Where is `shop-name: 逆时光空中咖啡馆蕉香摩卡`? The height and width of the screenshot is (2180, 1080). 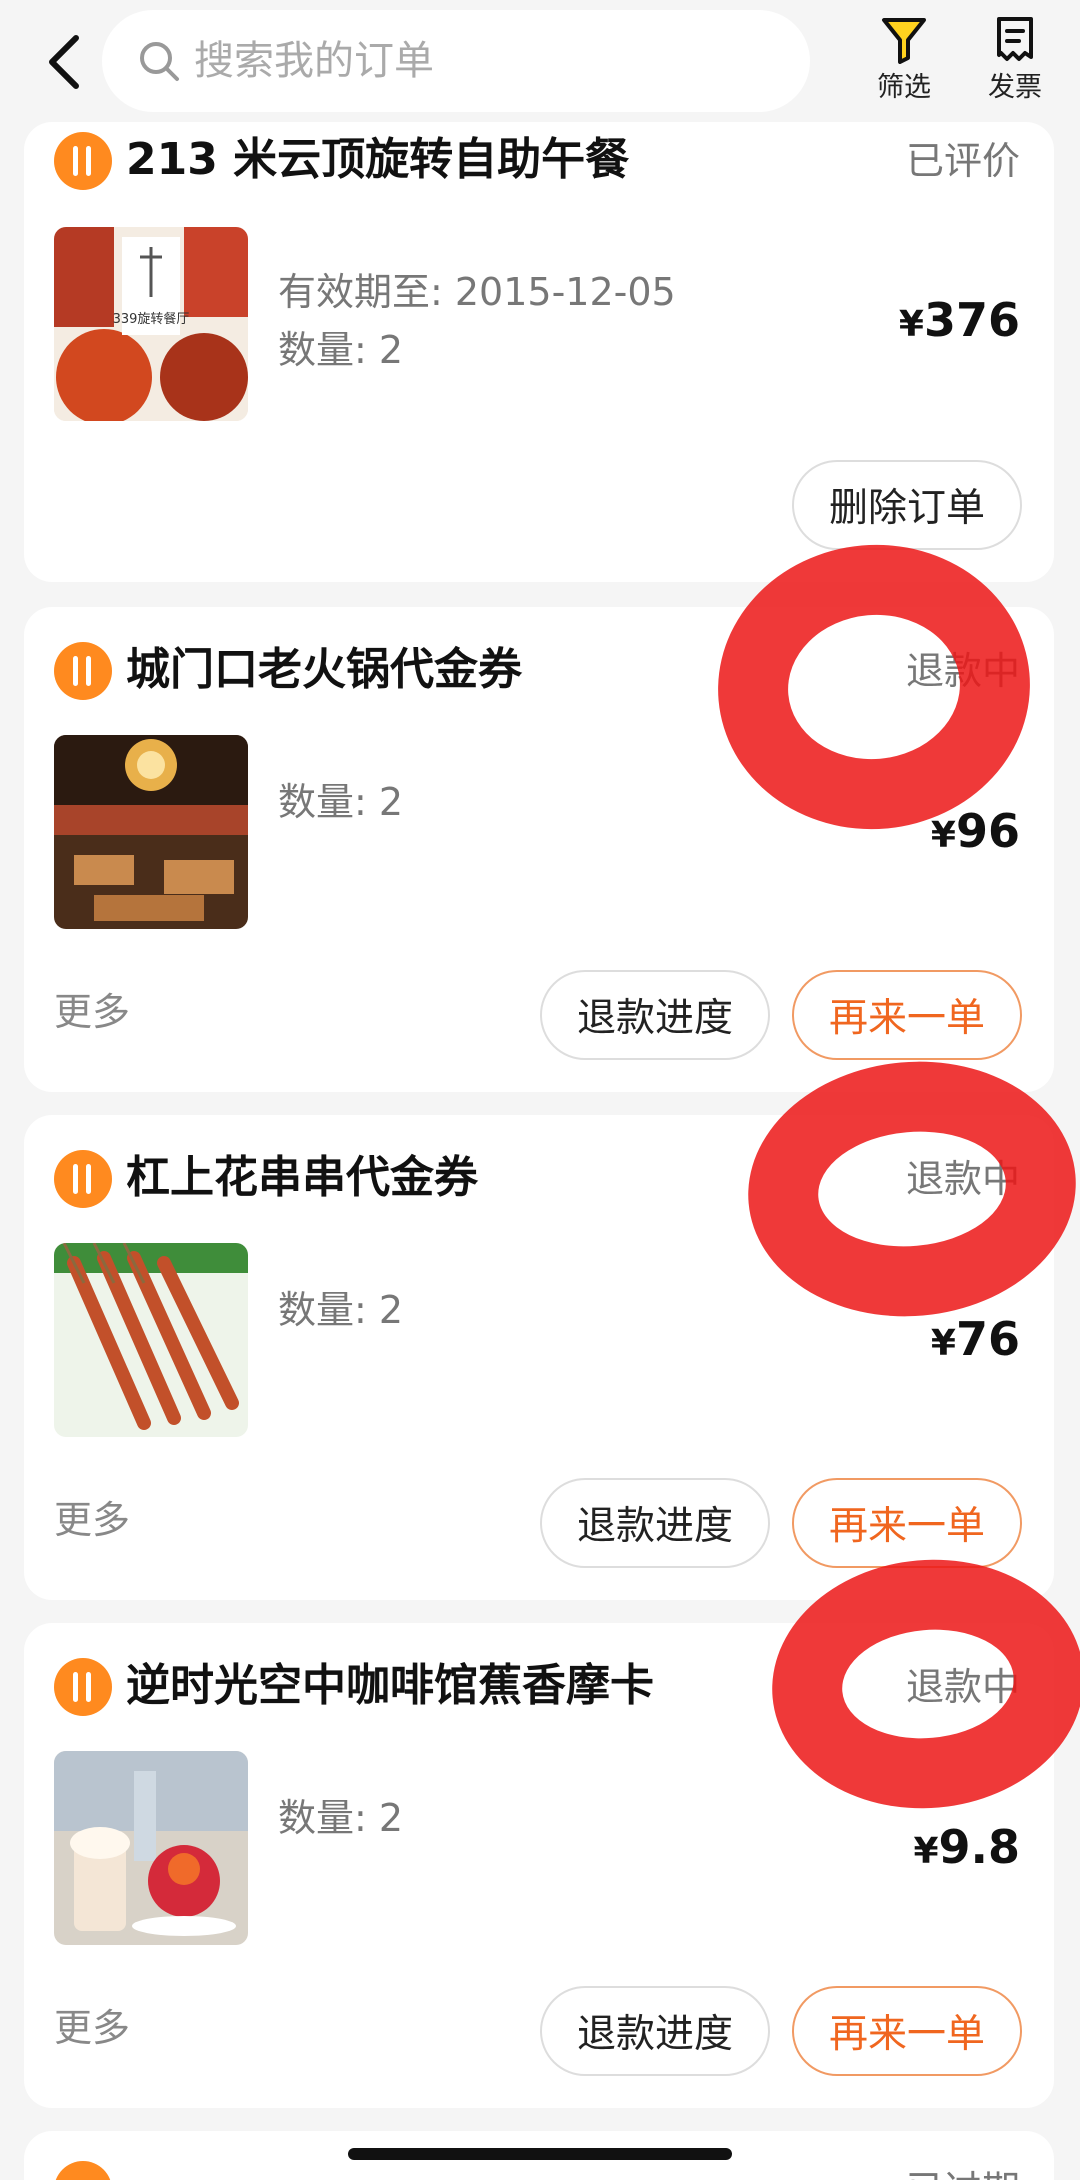
shop-name: 逆时光空中咖啡馆蕉香摩卡 is located at coordinates (390, 1685).